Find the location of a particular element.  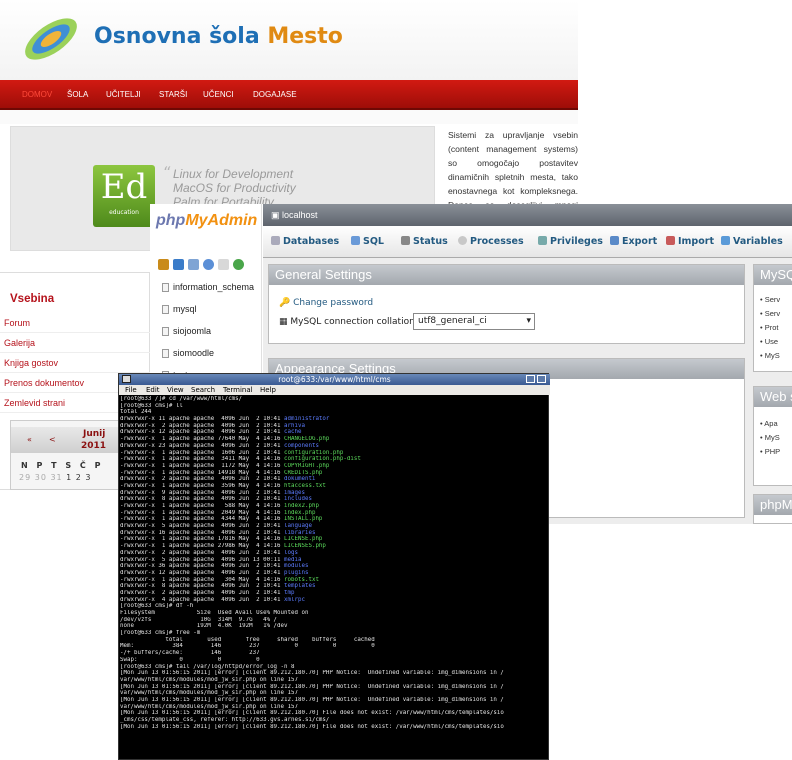

server-name: localhost is located at coordinates (300, 215).